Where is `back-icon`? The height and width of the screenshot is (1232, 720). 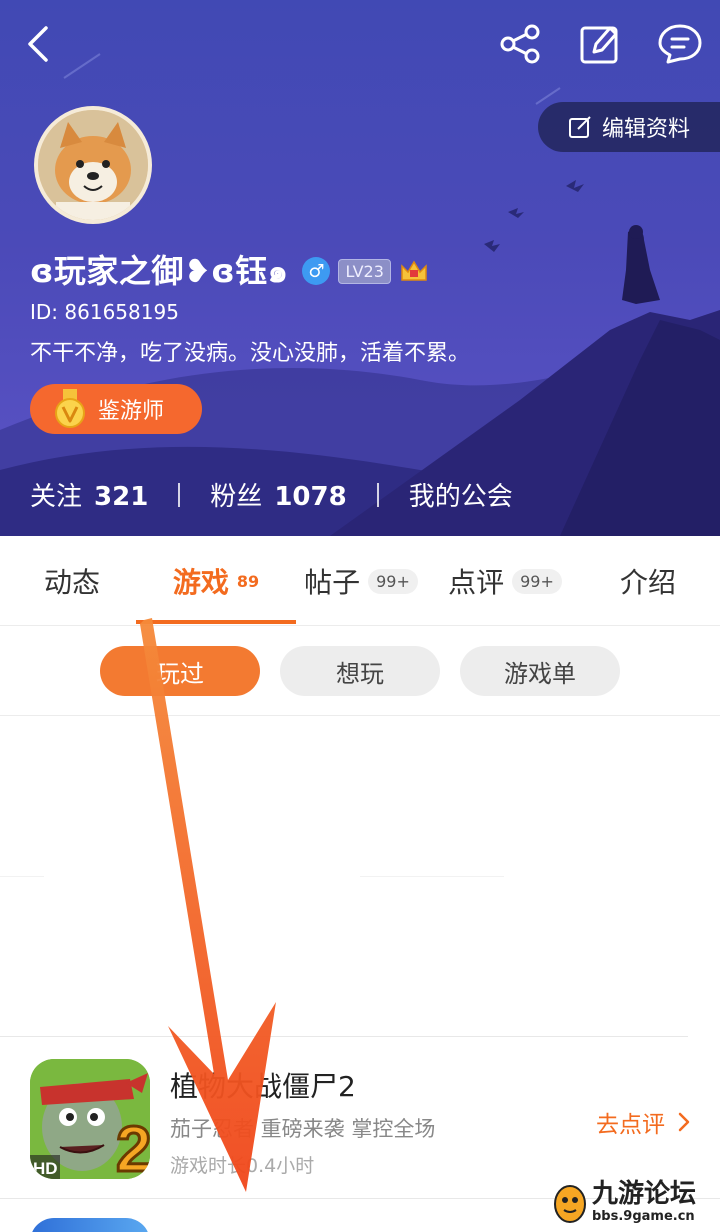
back-icon is located at coordinates (38, 44).